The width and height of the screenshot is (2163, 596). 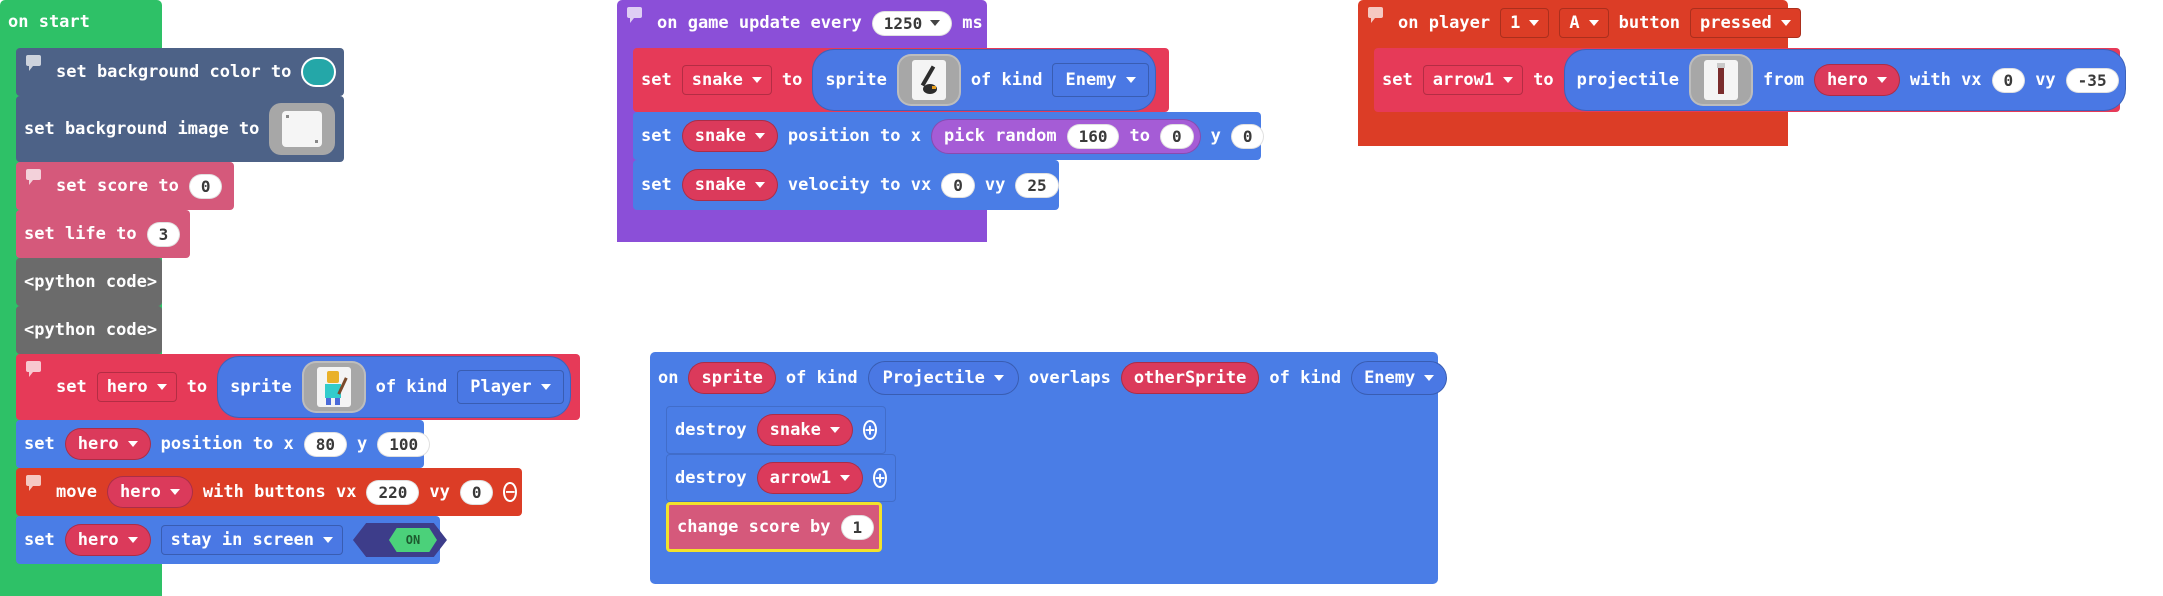 I want to click on vy-input: 25, so click(x=1037, y=185).